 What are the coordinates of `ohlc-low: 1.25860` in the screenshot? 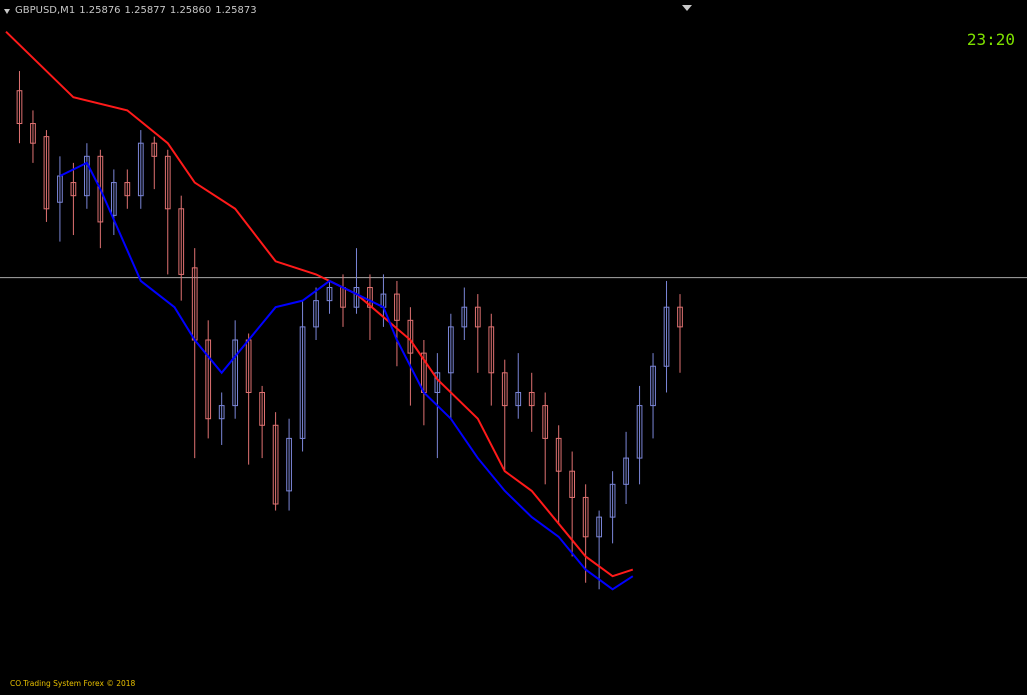 It's located at (190, 10).